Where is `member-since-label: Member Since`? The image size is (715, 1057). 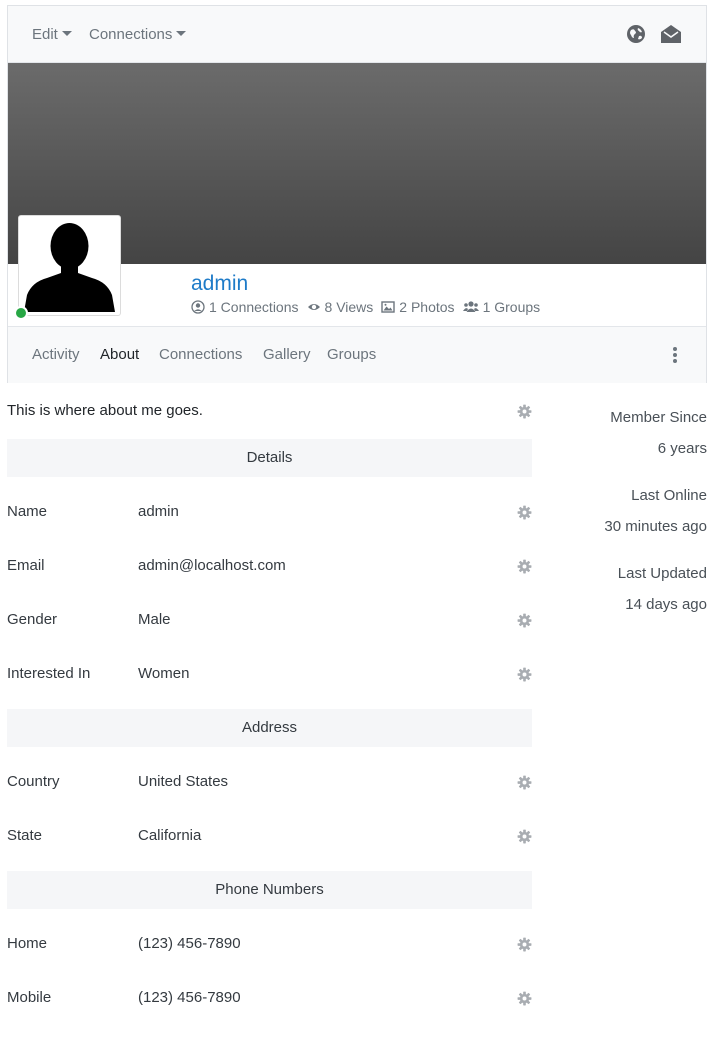 member-since-label: Member Since is located at coordinates (658, 417).